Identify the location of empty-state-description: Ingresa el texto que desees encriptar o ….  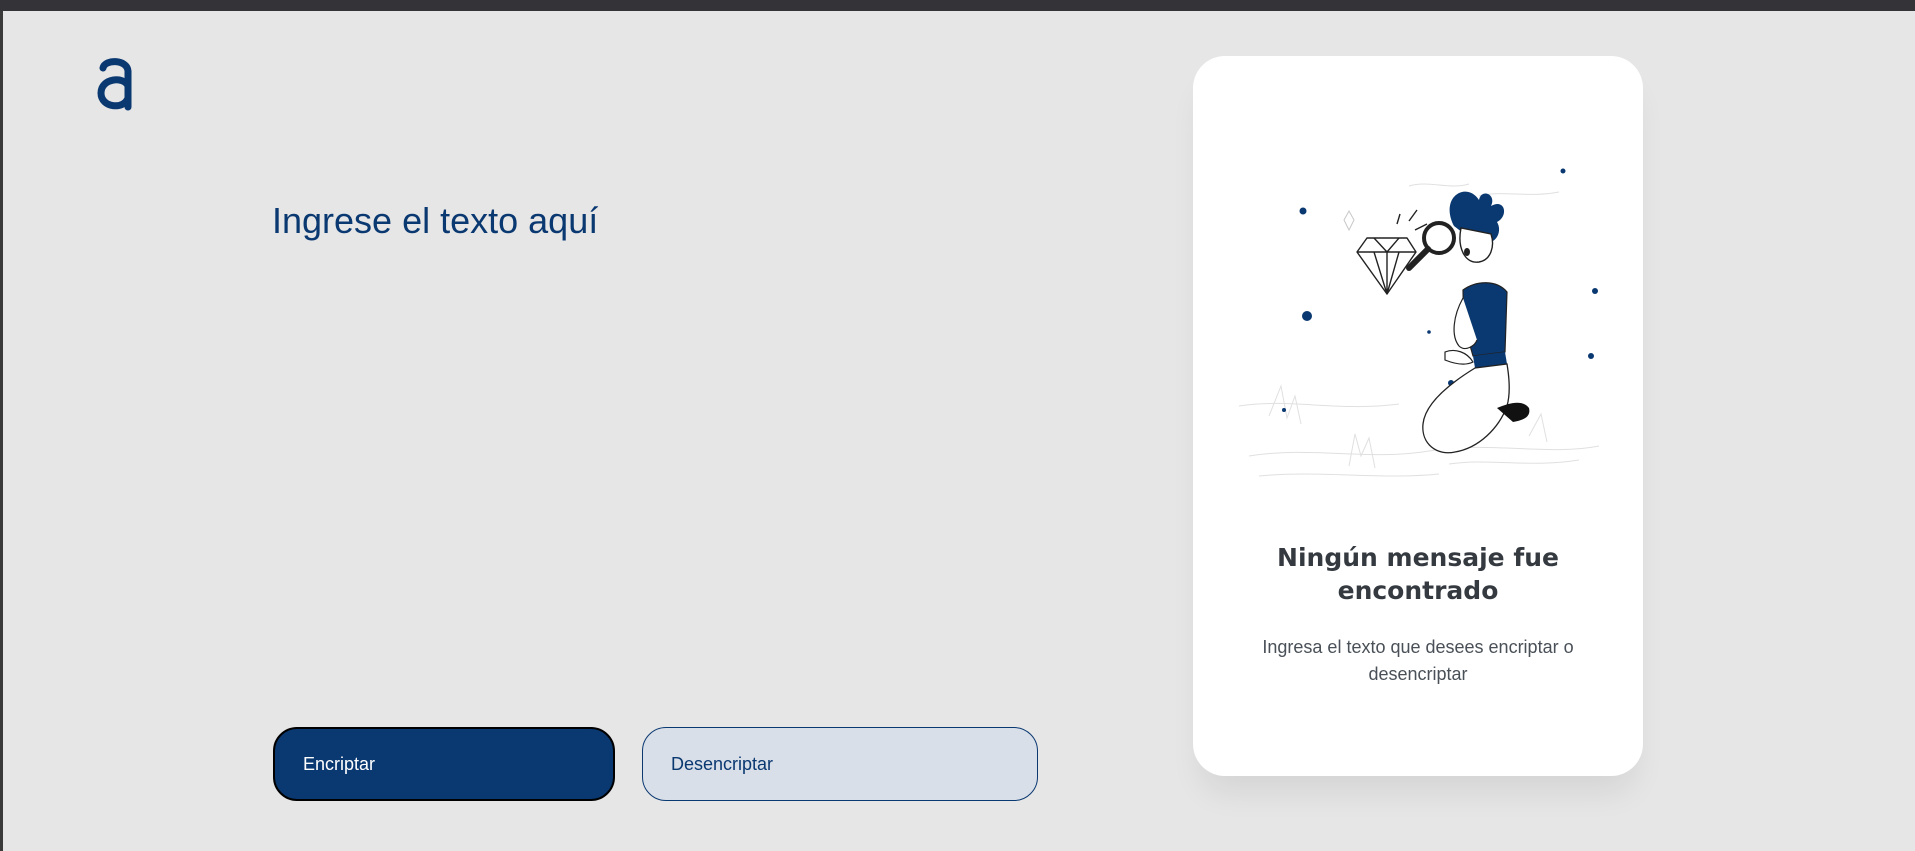
(1418, 660).